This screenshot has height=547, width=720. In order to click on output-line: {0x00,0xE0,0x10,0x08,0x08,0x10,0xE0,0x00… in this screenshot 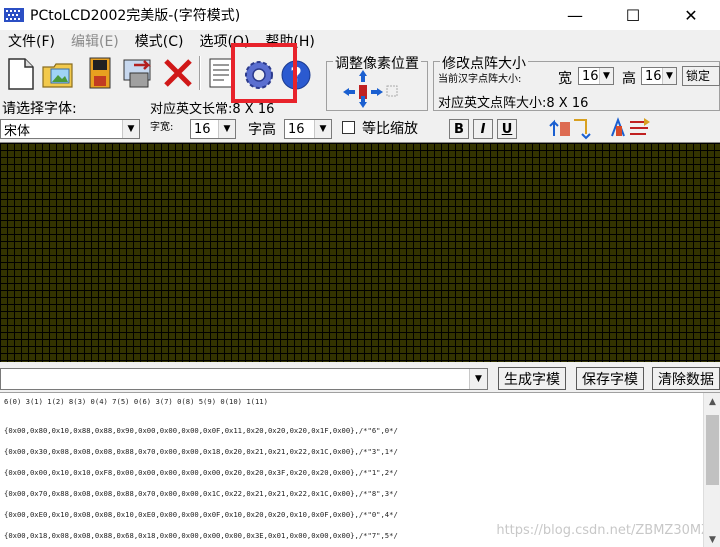, I will do `click(201, 514)`.